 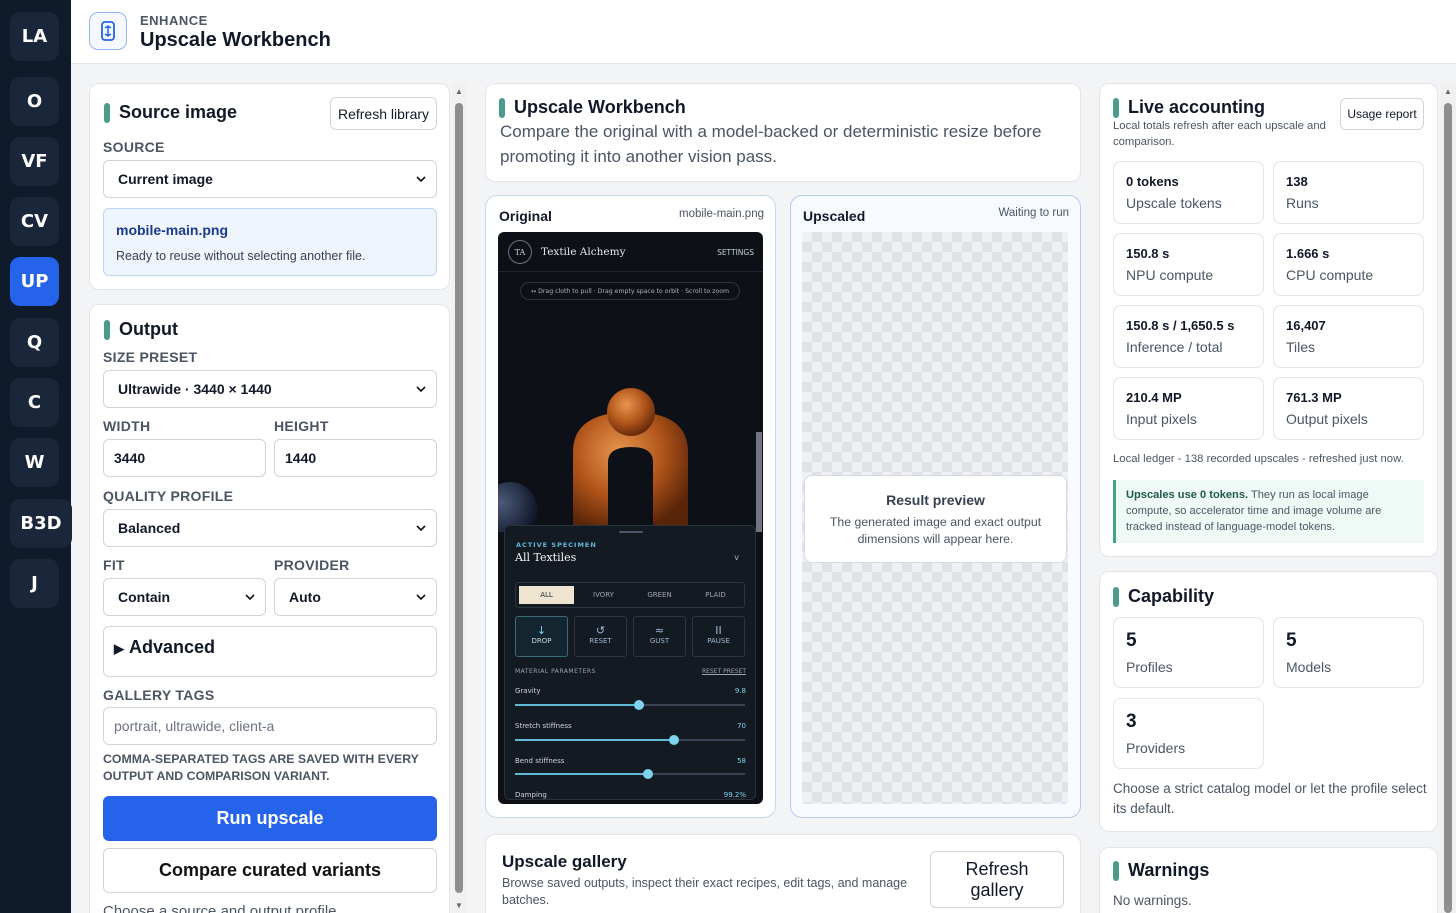 What do you see at coordinates (525, 216) in the screenshot?
I see `original-label: Original` at bounding box center [525, 216].